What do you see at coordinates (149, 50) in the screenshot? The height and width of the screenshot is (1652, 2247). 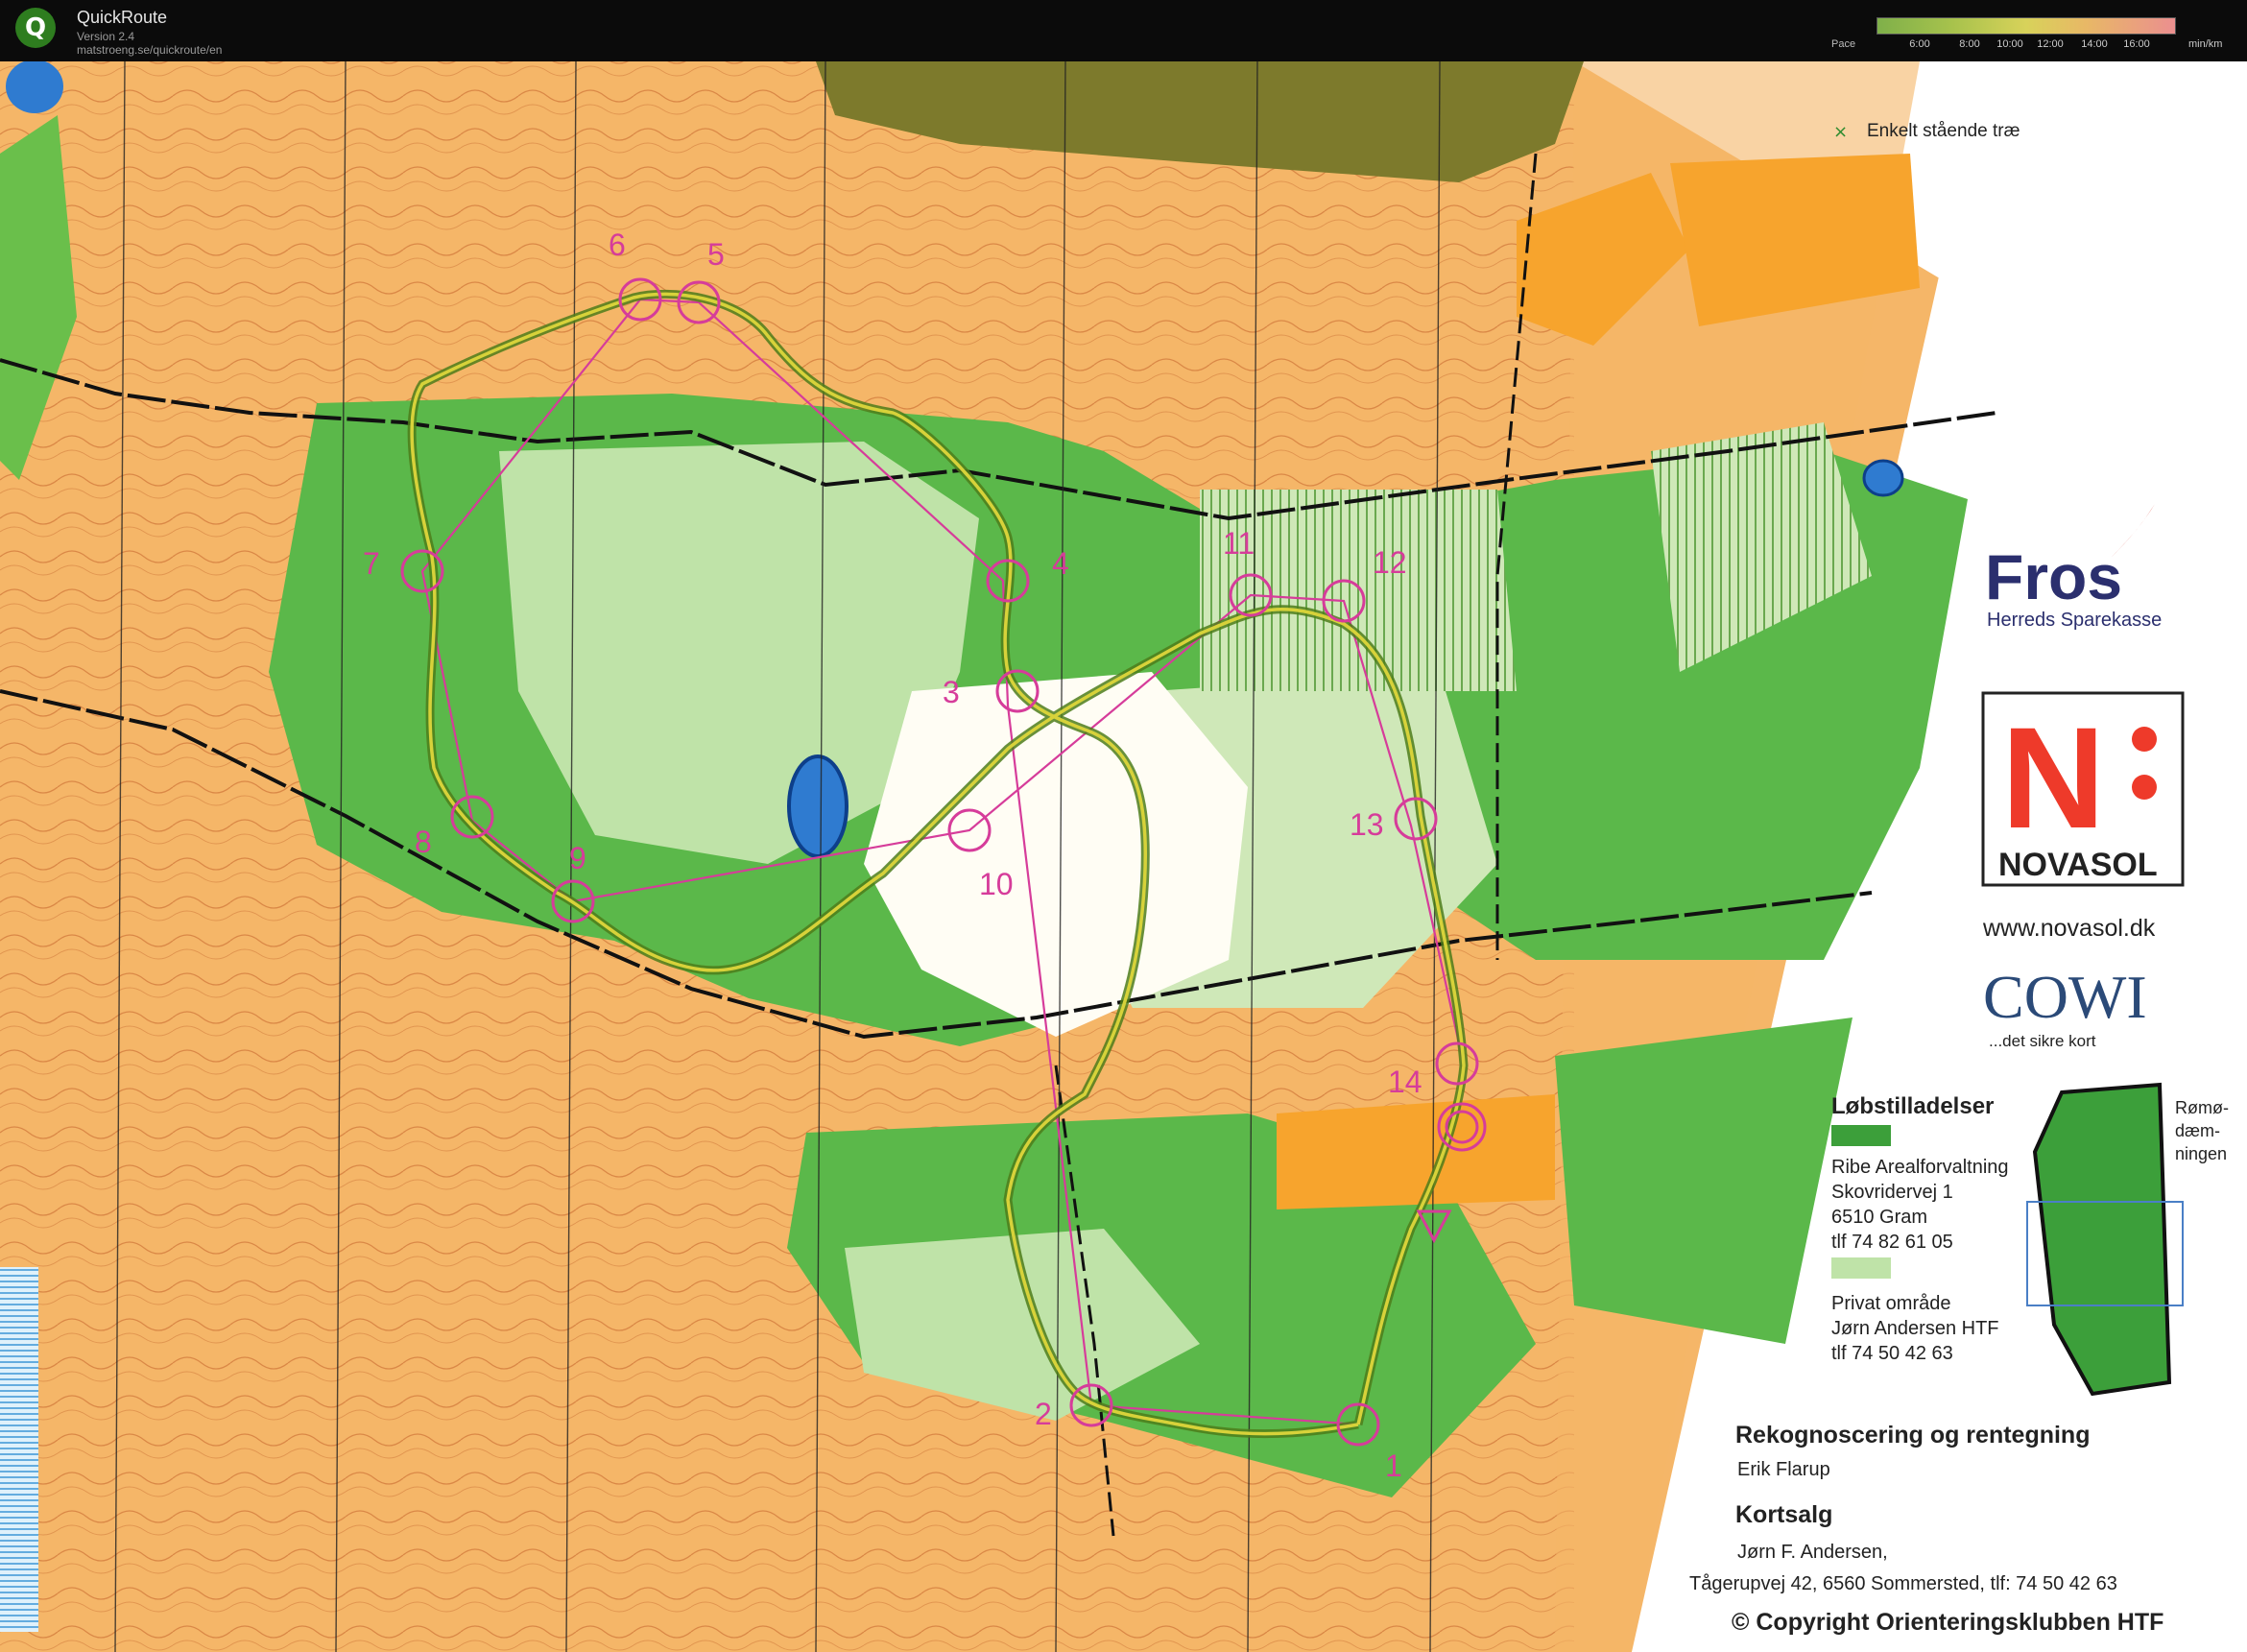 I see `app-url: matstroeng.se/quickroute/en` at bounding box center [149, 50].